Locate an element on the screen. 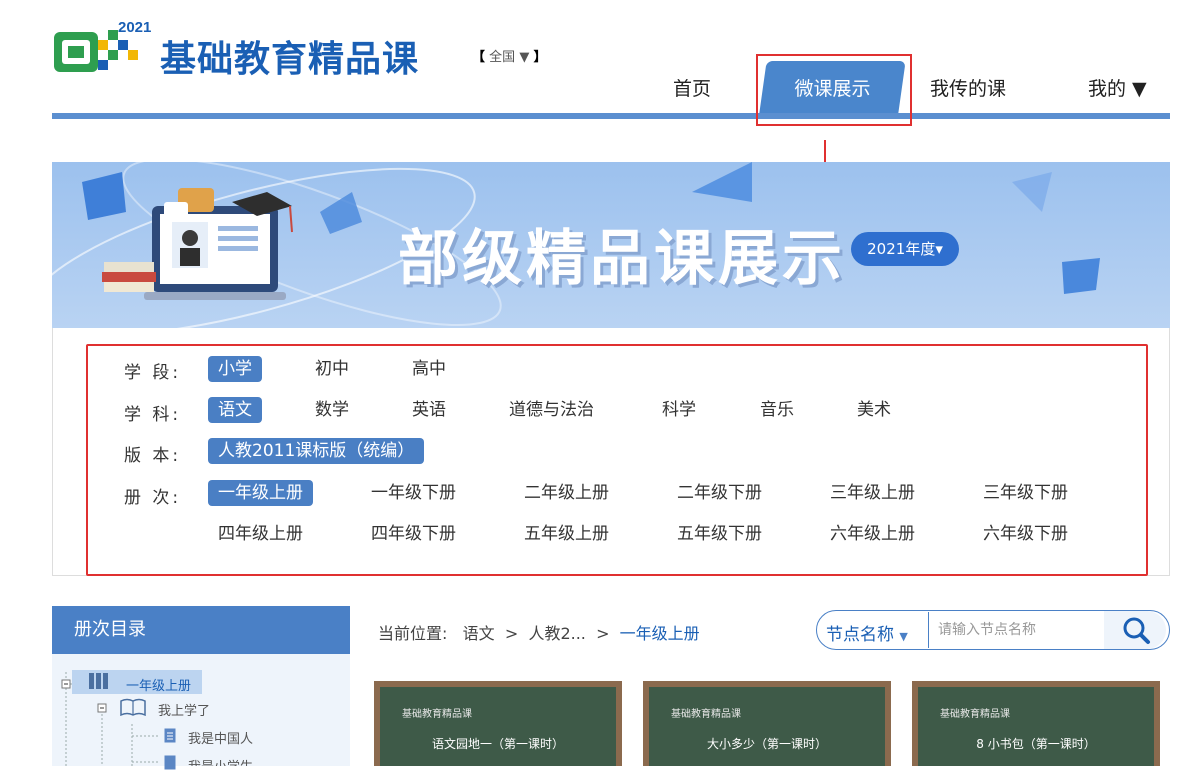  volume-option-1b: 一年级下册 is located at coordinates (413, 493).